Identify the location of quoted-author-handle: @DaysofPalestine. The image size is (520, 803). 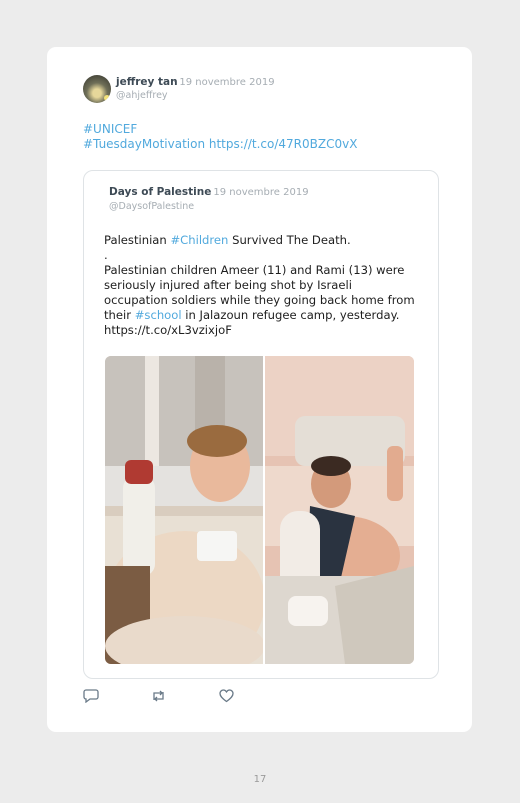
(151, 206).